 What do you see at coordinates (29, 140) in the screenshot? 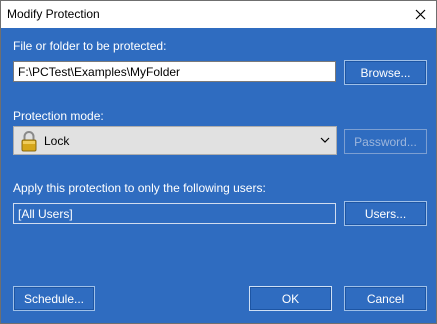
I see `padlock-icon` at bounding box center [29, 140].